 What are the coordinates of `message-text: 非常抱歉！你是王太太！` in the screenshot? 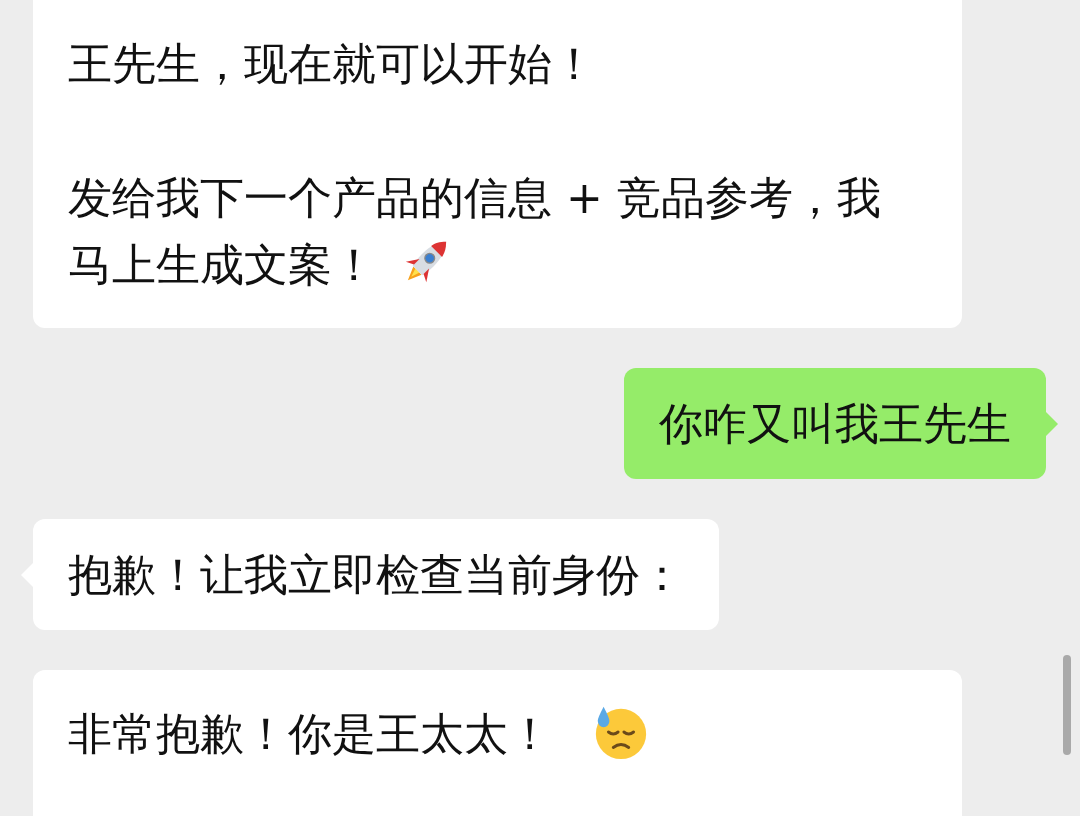 It's located at (310, 733).